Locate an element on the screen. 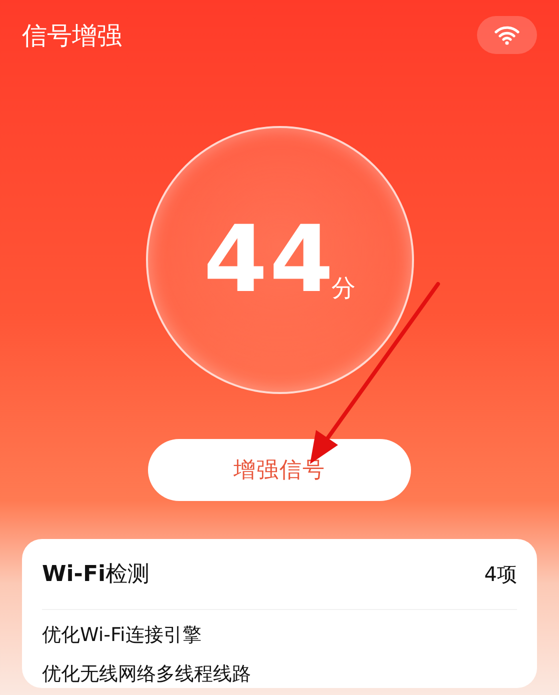 Image resolution: width=559 pixels, height=695 pixels. check-item: 优化无线网络多线程线路 is located at coordinates (147, 674).